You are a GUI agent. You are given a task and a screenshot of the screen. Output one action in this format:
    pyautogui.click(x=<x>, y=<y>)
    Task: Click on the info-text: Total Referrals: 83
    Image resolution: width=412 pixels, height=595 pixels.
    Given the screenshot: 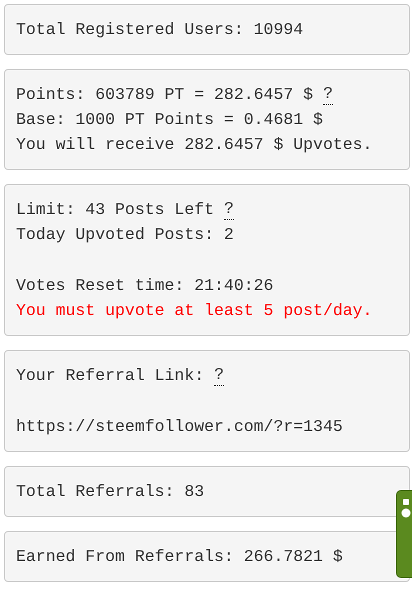 What is the action you would take?
    pyautogui.click(x=110, y=492)
    